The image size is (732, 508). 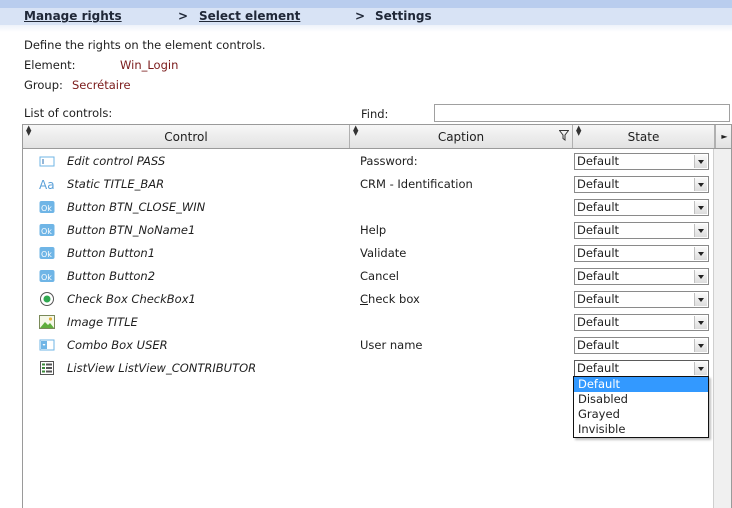 I want to click on caption-accelerator: C, so click(x=364, y=299).